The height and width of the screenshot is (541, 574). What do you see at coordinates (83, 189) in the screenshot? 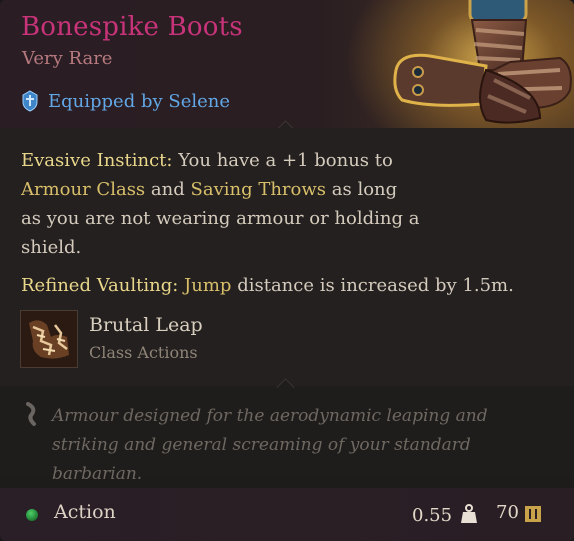
I see `keyword-armour-class: Armour Class` at bounding box center [83, 189].